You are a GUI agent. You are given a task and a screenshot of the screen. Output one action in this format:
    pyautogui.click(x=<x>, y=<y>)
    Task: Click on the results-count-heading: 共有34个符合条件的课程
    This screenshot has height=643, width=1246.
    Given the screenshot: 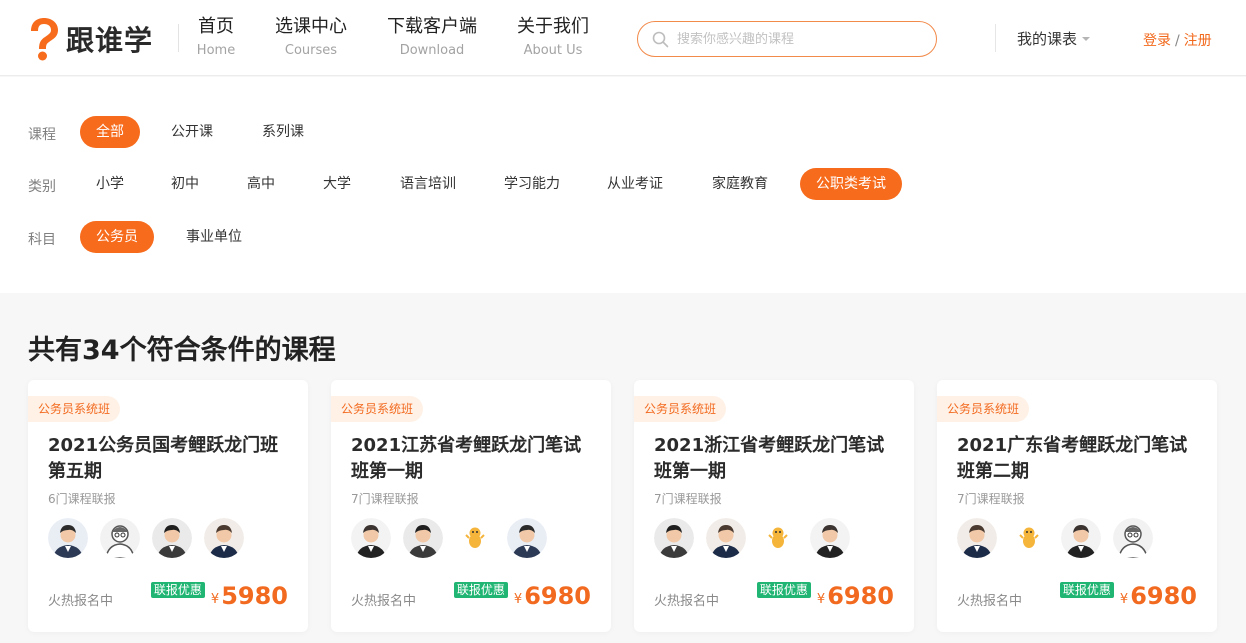 What is the action you would take?
    pyautogui.click(x=182, y=347)
    